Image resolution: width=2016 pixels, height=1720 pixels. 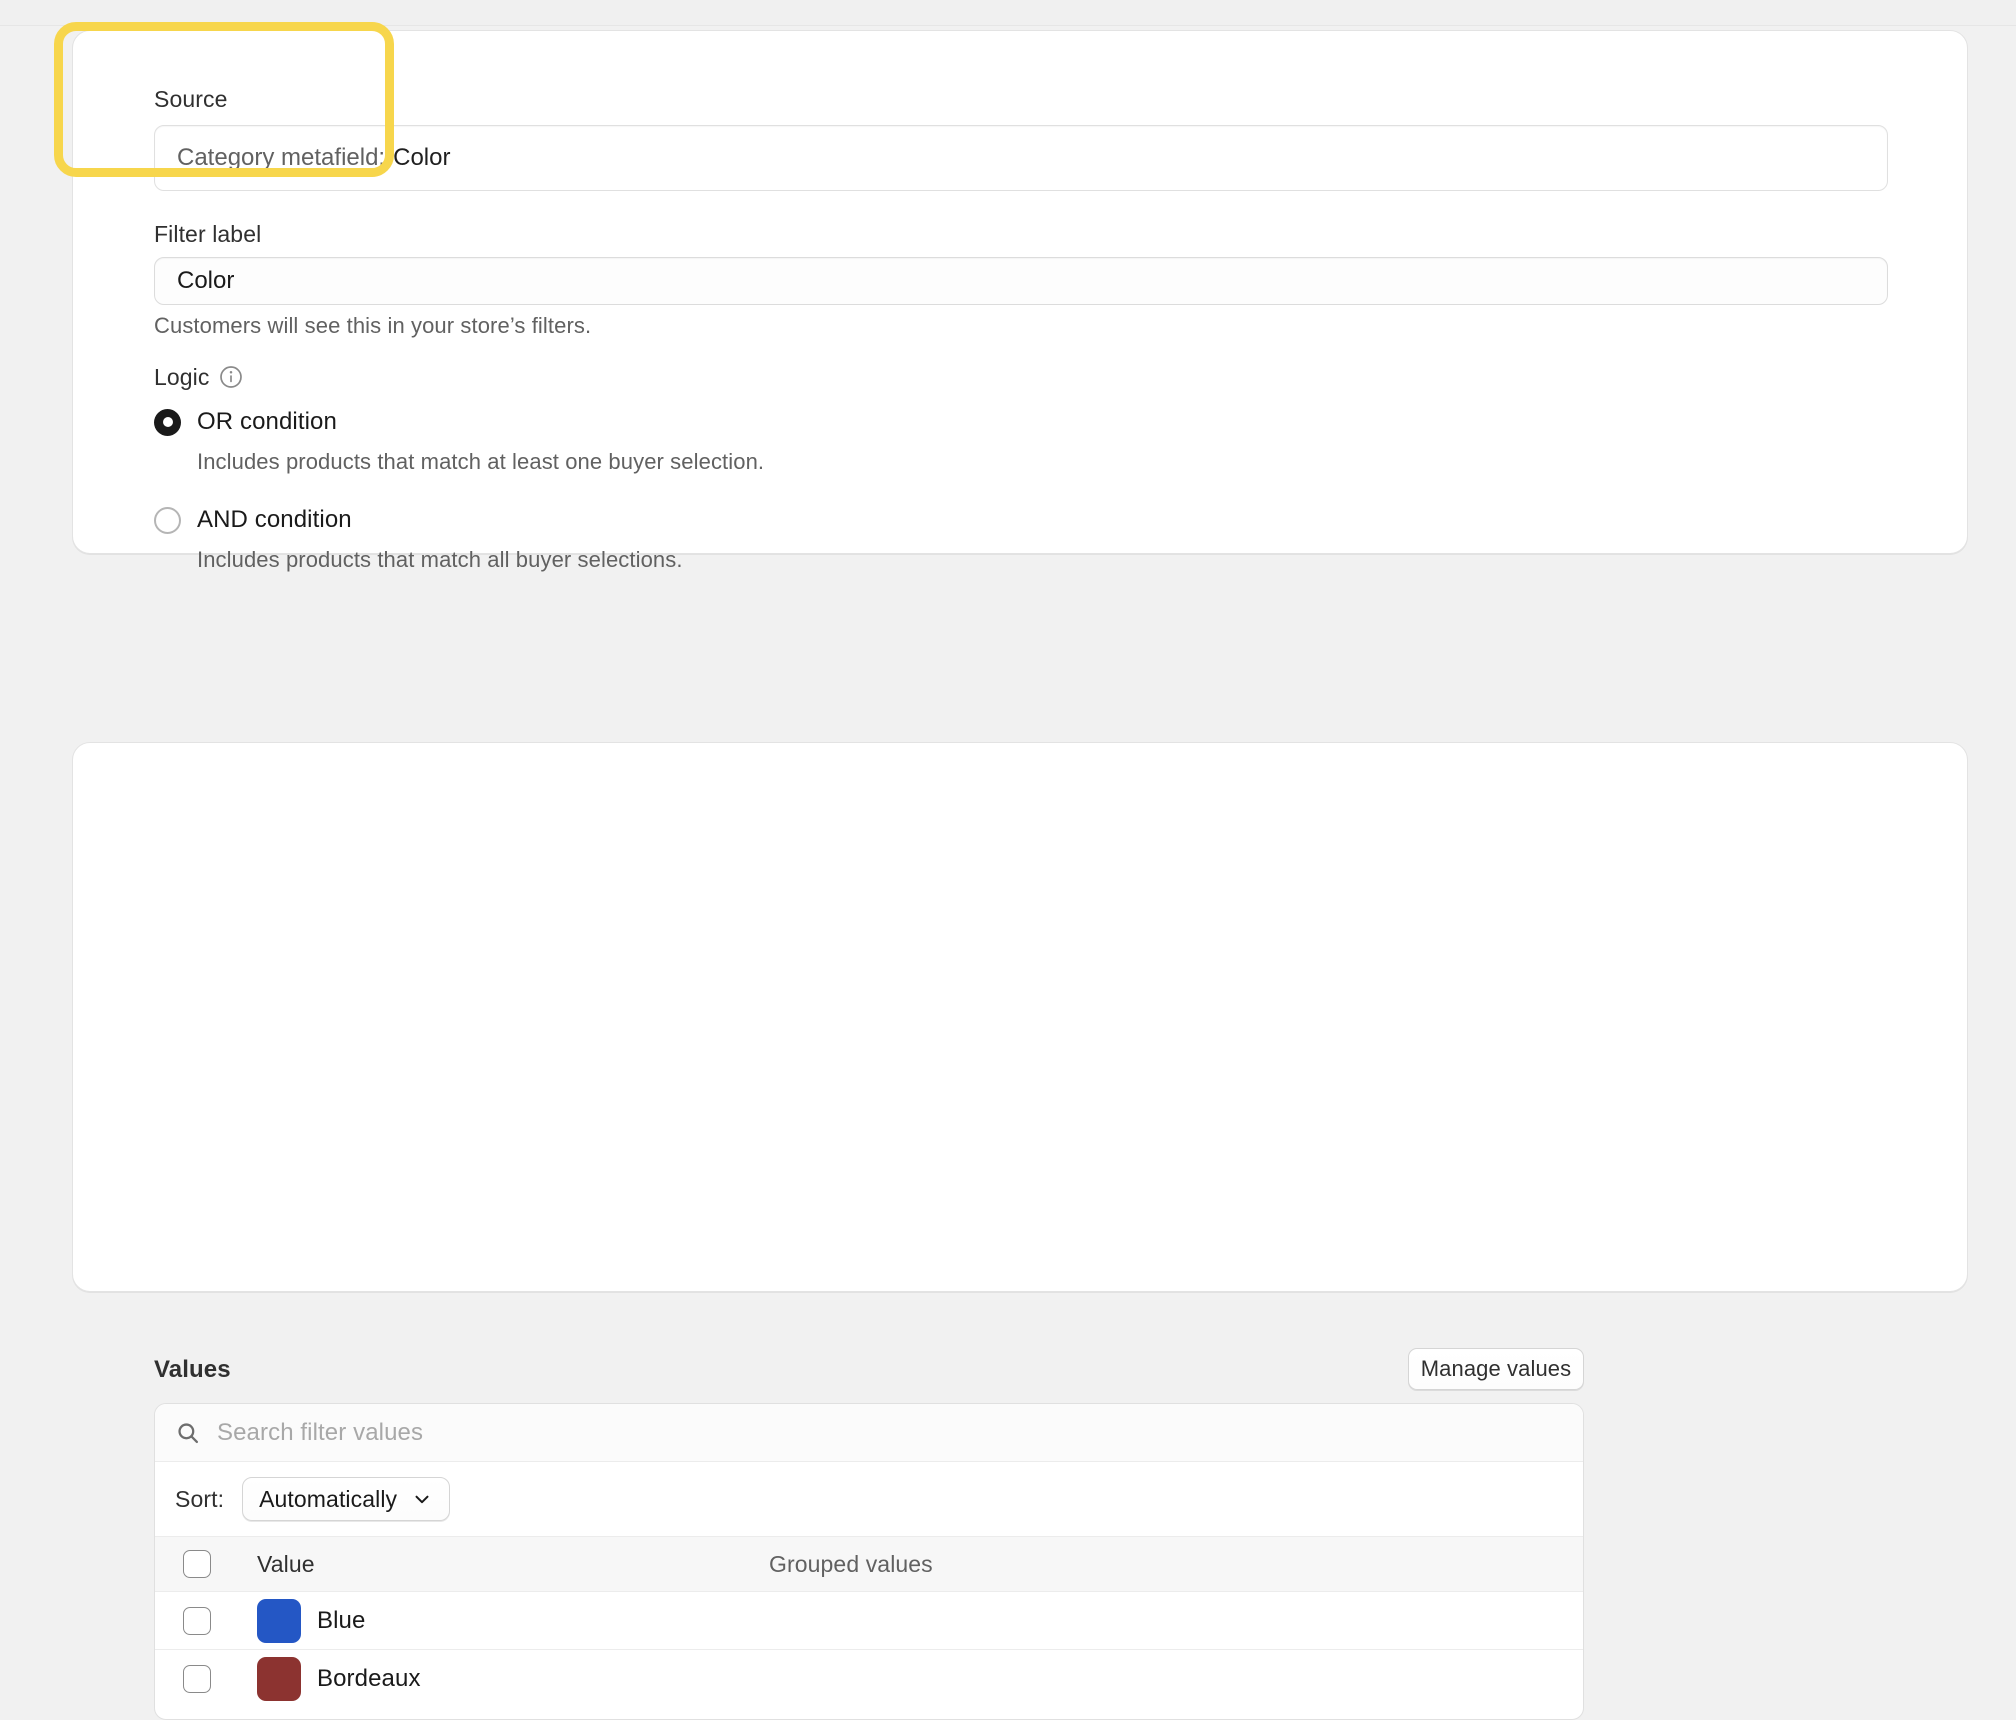 I want to click on source-field-prefix: Category metafield:, so click(x=281, y=157).